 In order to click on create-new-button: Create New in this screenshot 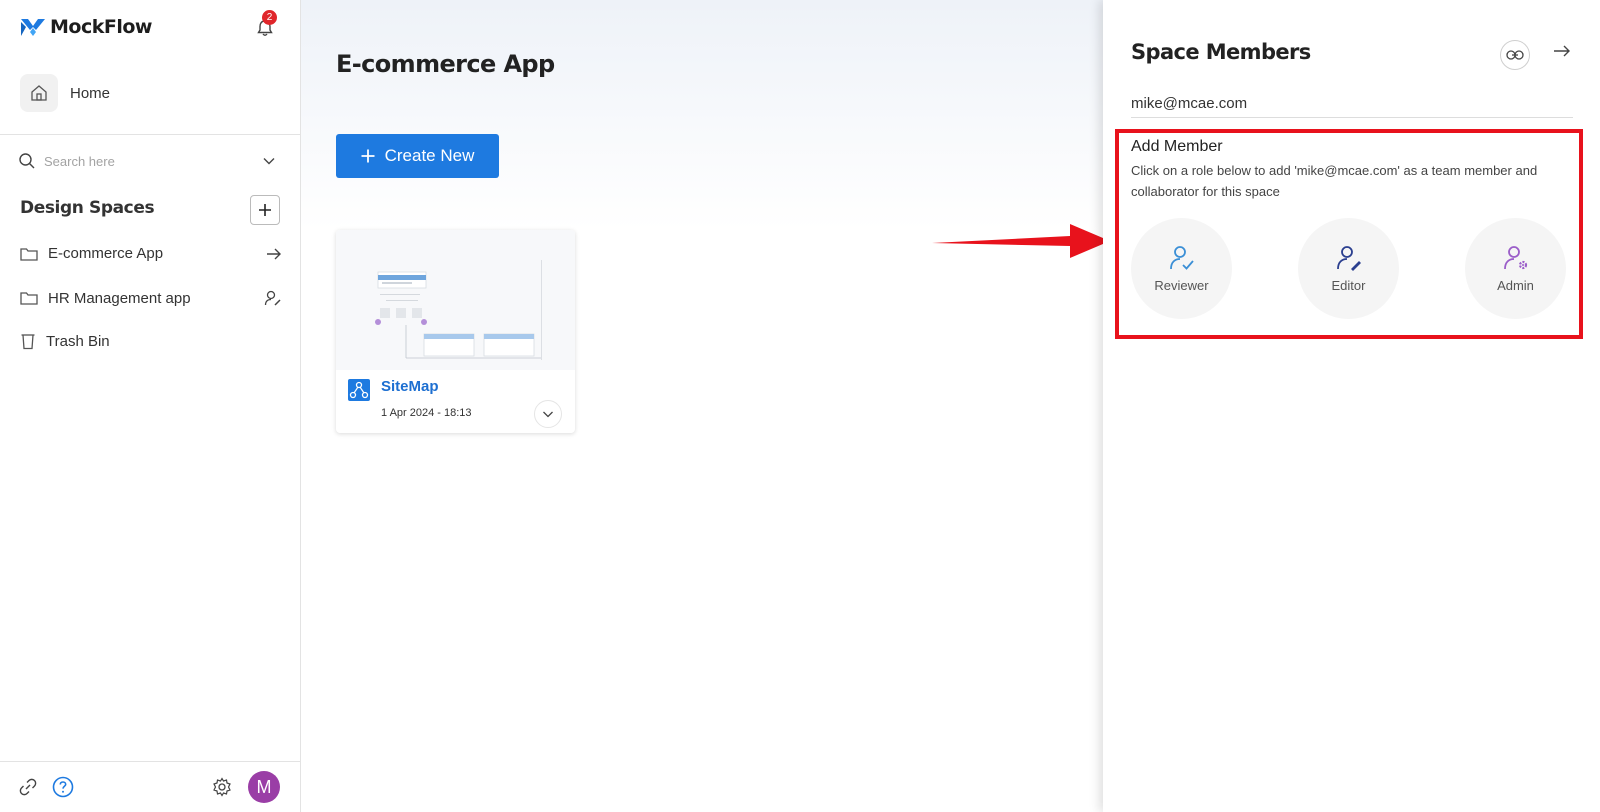, I will do `click(417, 156)`.